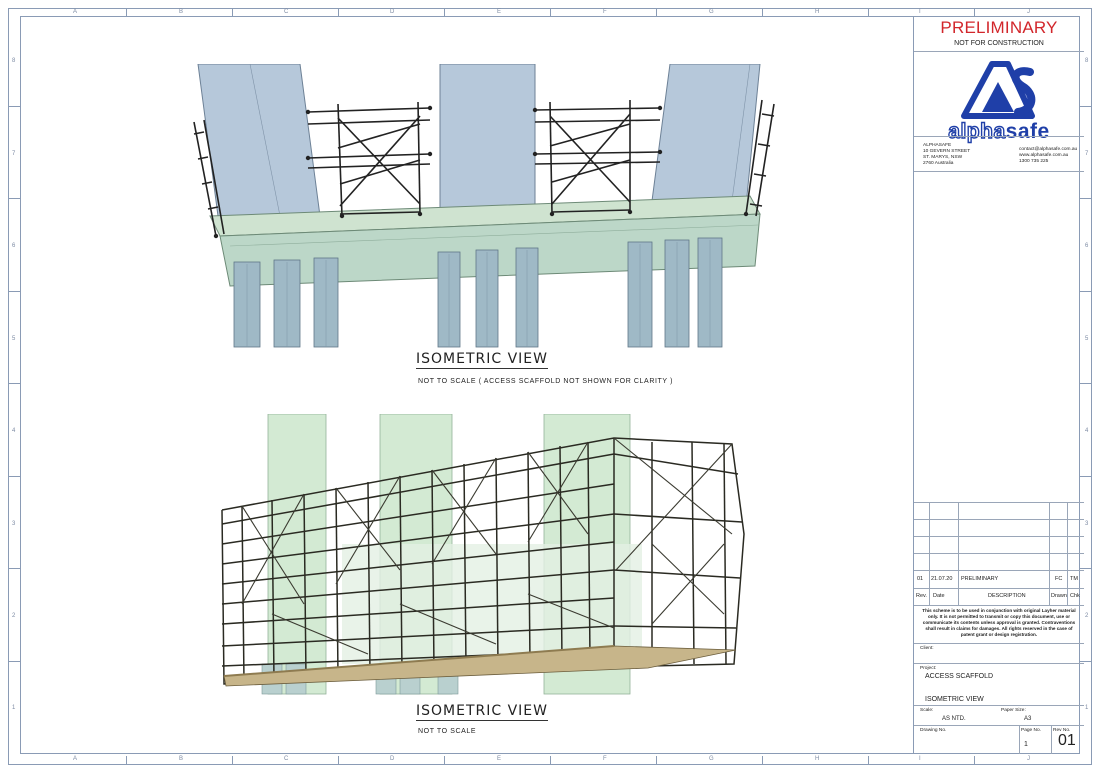 Image resolution: width=1100 pixels, height=773 pixels. What do you see at coordinates (999, 27) in the screenshot?
I see `status-title: PRELIMINARY` at bounding box center [999, 27].